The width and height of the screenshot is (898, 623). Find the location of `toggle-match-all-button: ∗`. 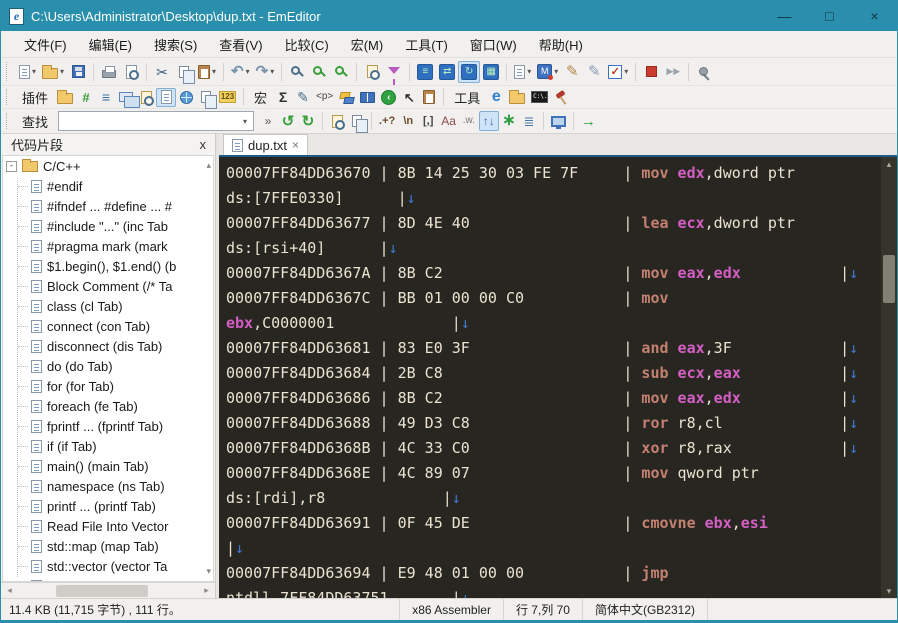

toggle-match-all-button: ∗ is located at coordinates (509, 121).